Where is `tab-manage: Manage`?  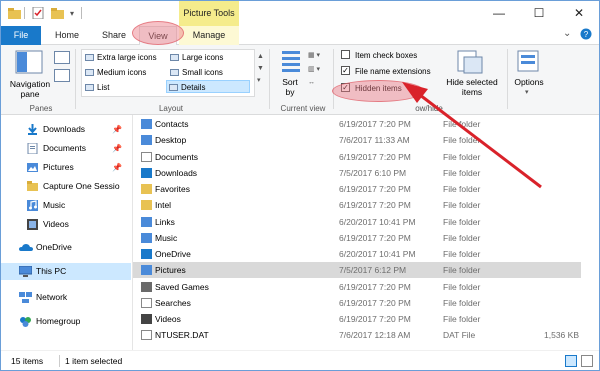
tab-manage: Manage is located at coordinates (209, 35).